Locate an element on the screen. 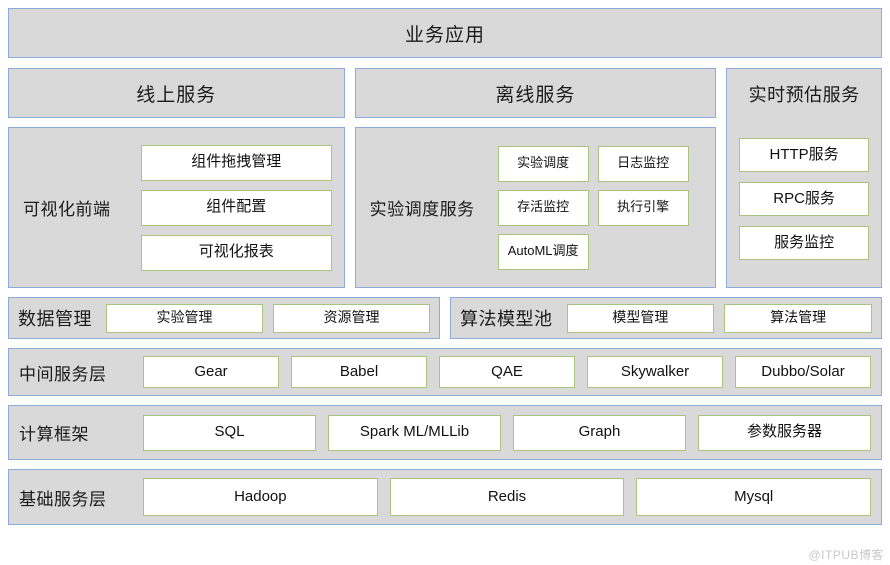 This screenshot has height=565, width=890. chip-liveness-monitoring: 存活监控 is located at coordinates (543, 207).